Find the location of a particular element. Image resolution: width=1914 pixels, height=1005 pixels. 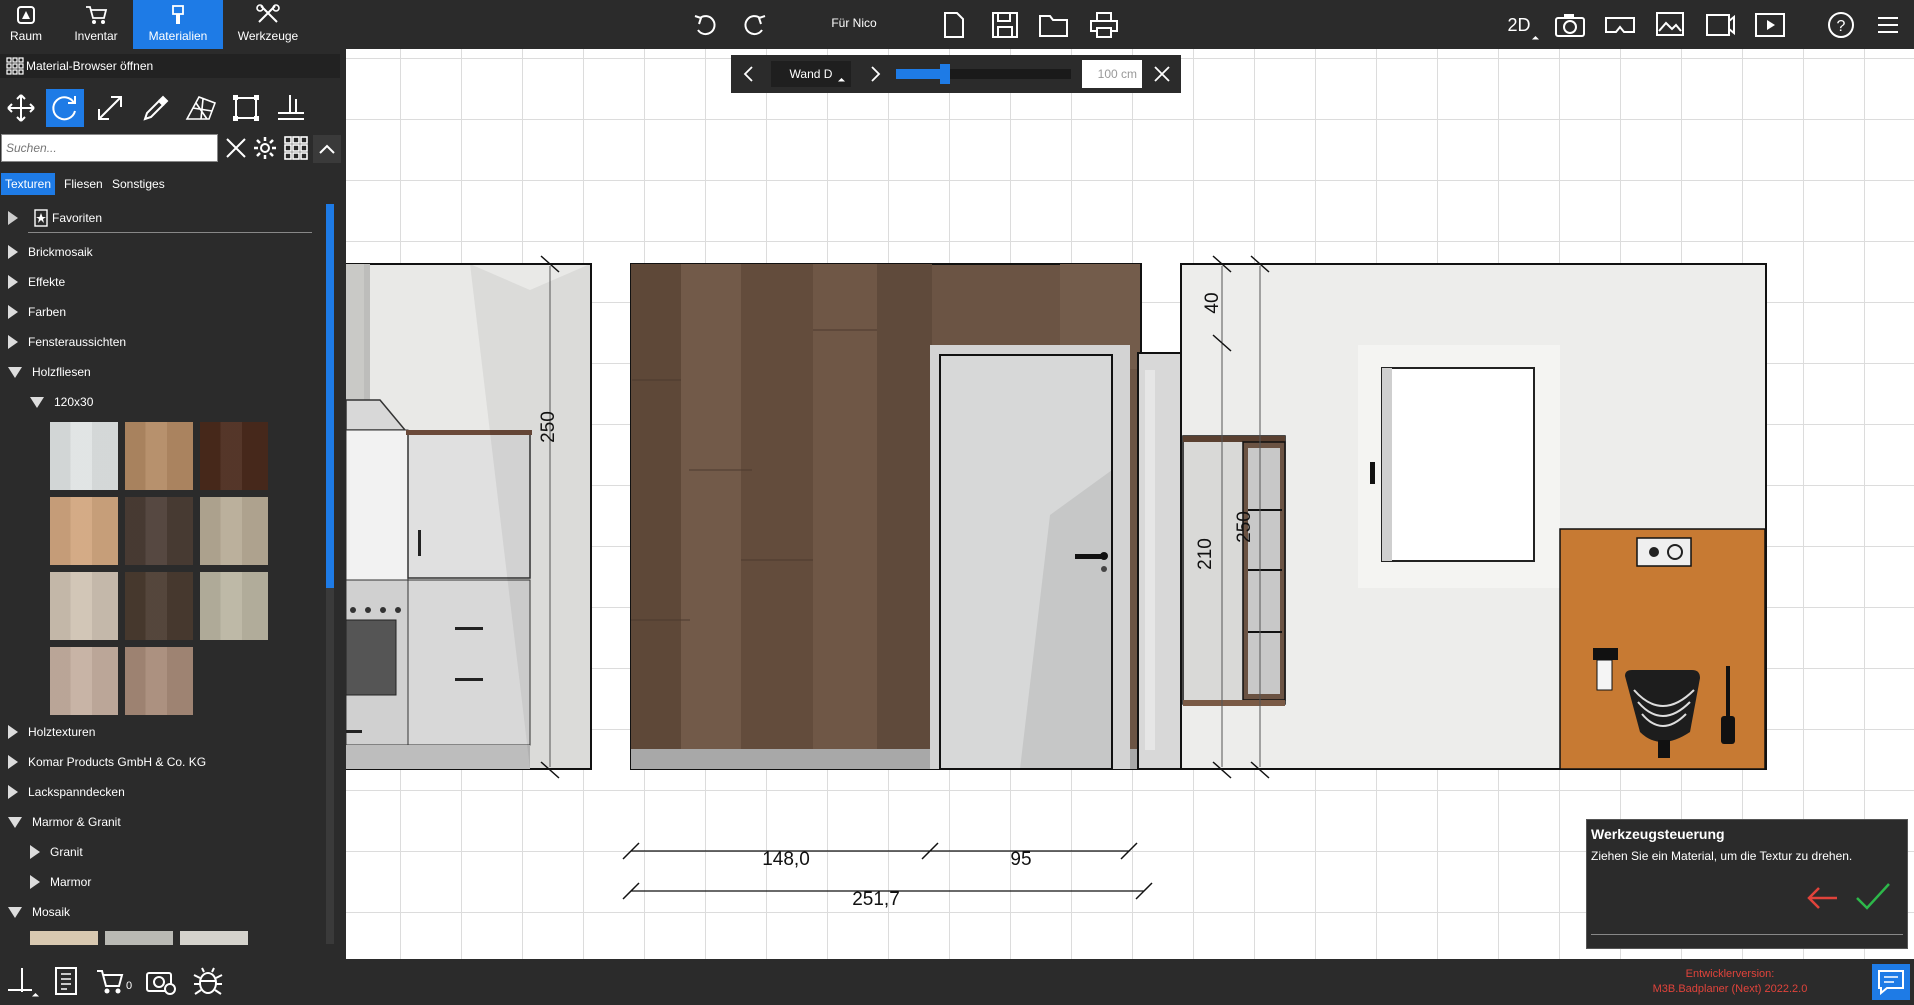

tree-item-granit: Granit is located at coordinates (56, 852).